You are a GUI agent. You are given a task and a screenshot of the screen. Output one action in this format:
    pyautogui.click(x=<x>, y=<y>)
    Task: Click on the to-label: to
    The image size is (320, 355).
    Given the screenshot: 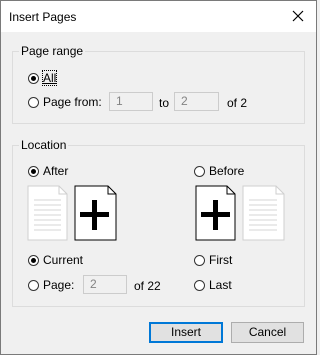 What is the action you would take?
    pyautogui.click(x=164, y=103)
    